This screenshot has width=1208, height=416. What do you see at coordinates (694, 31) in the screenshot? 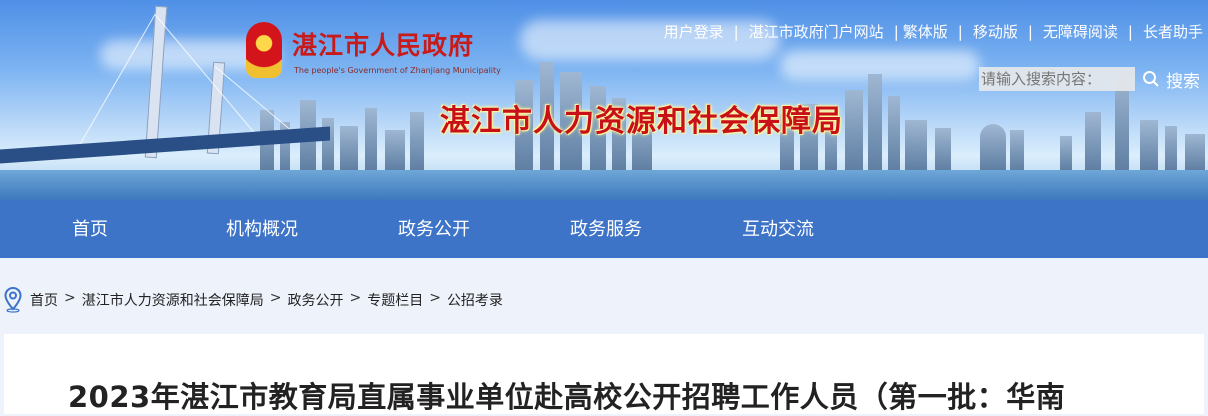
I see `login-link: 用户登录` at bounding box center [694, 31].